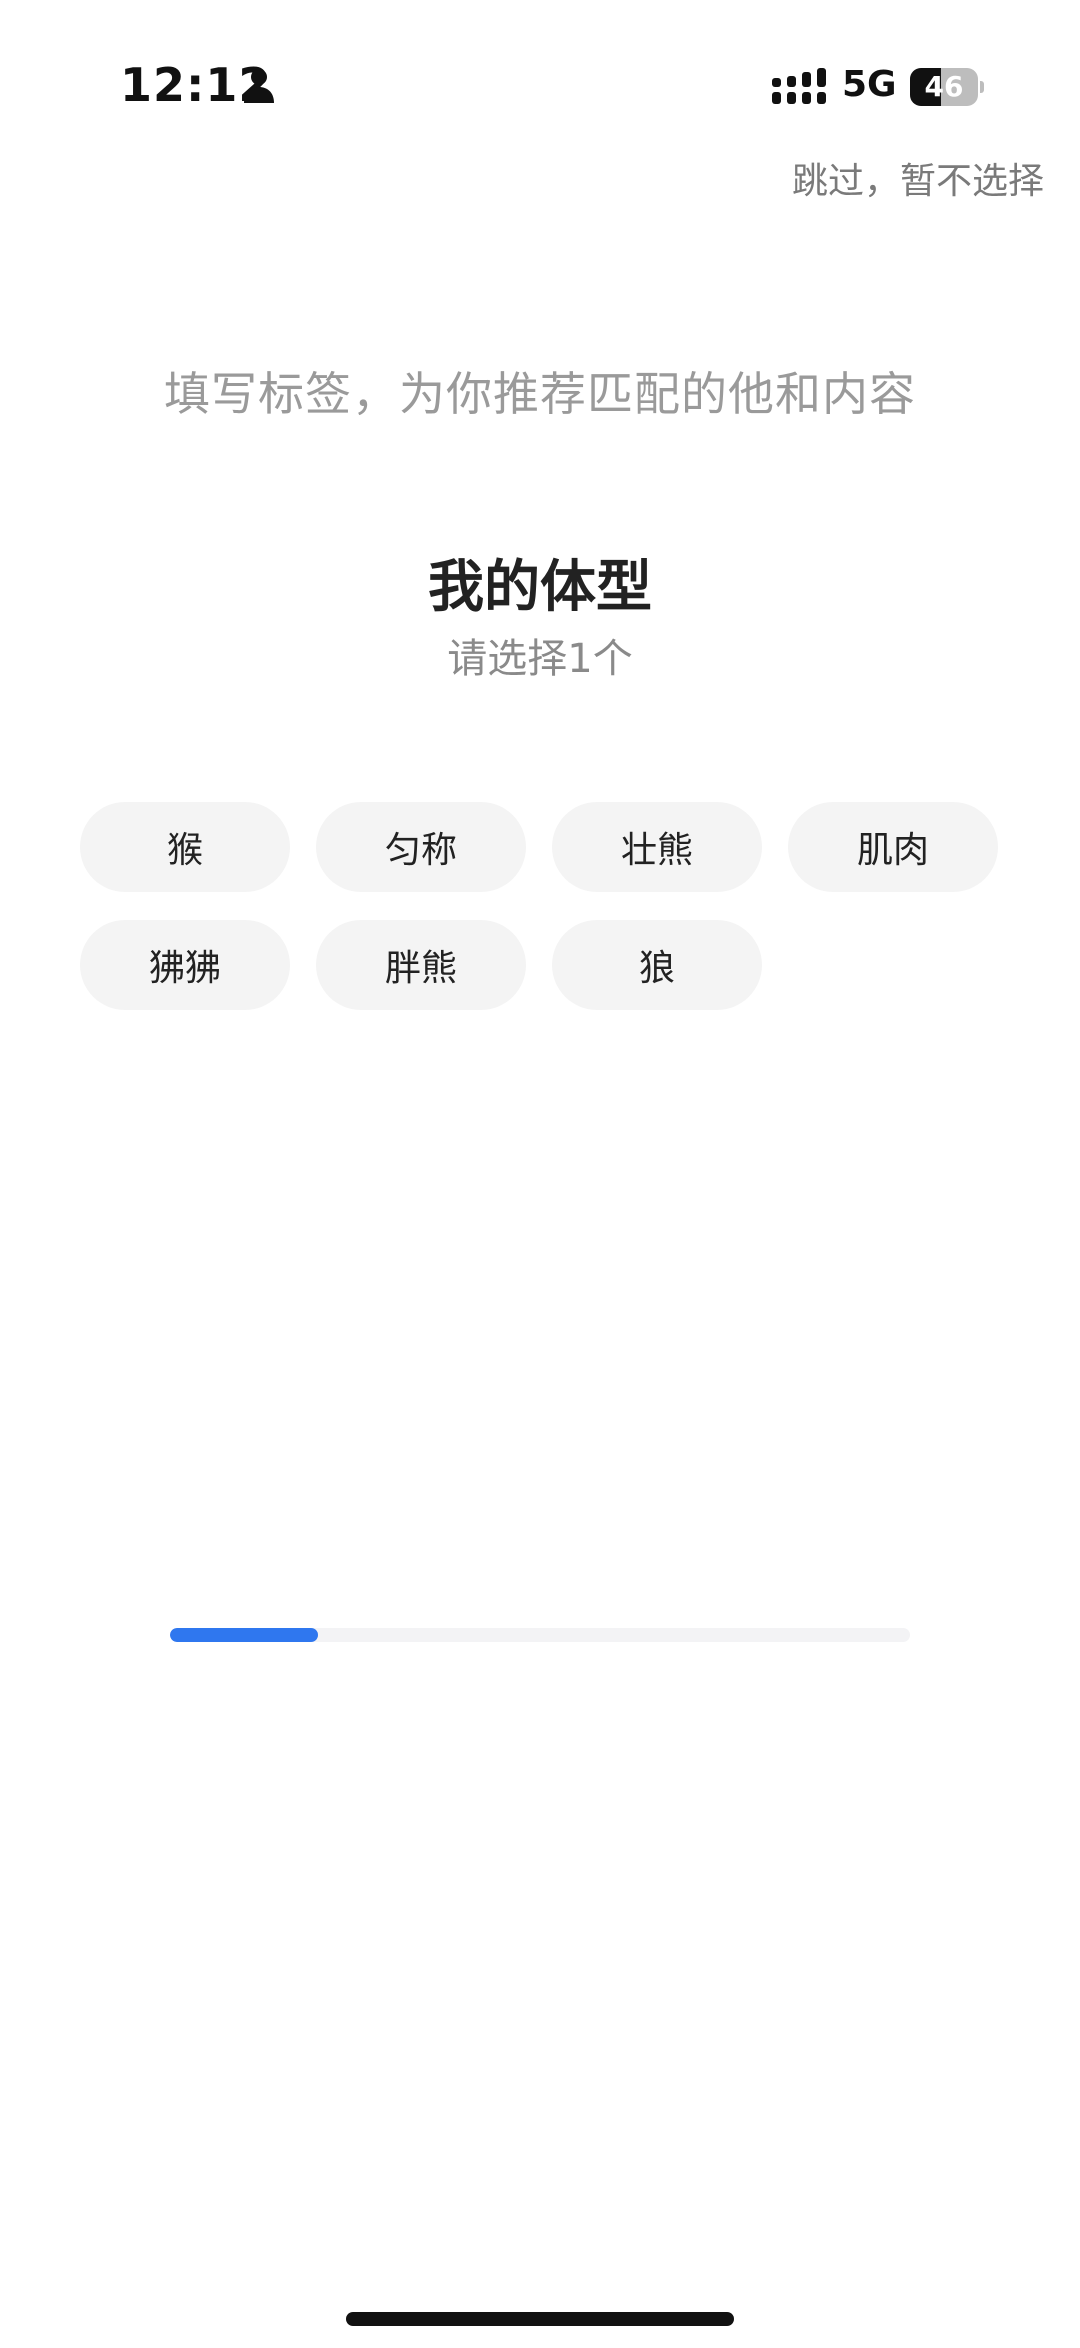  Describe the element at coordinates (244, 1635) in the screenshot. I see `progress-fill` at that location.